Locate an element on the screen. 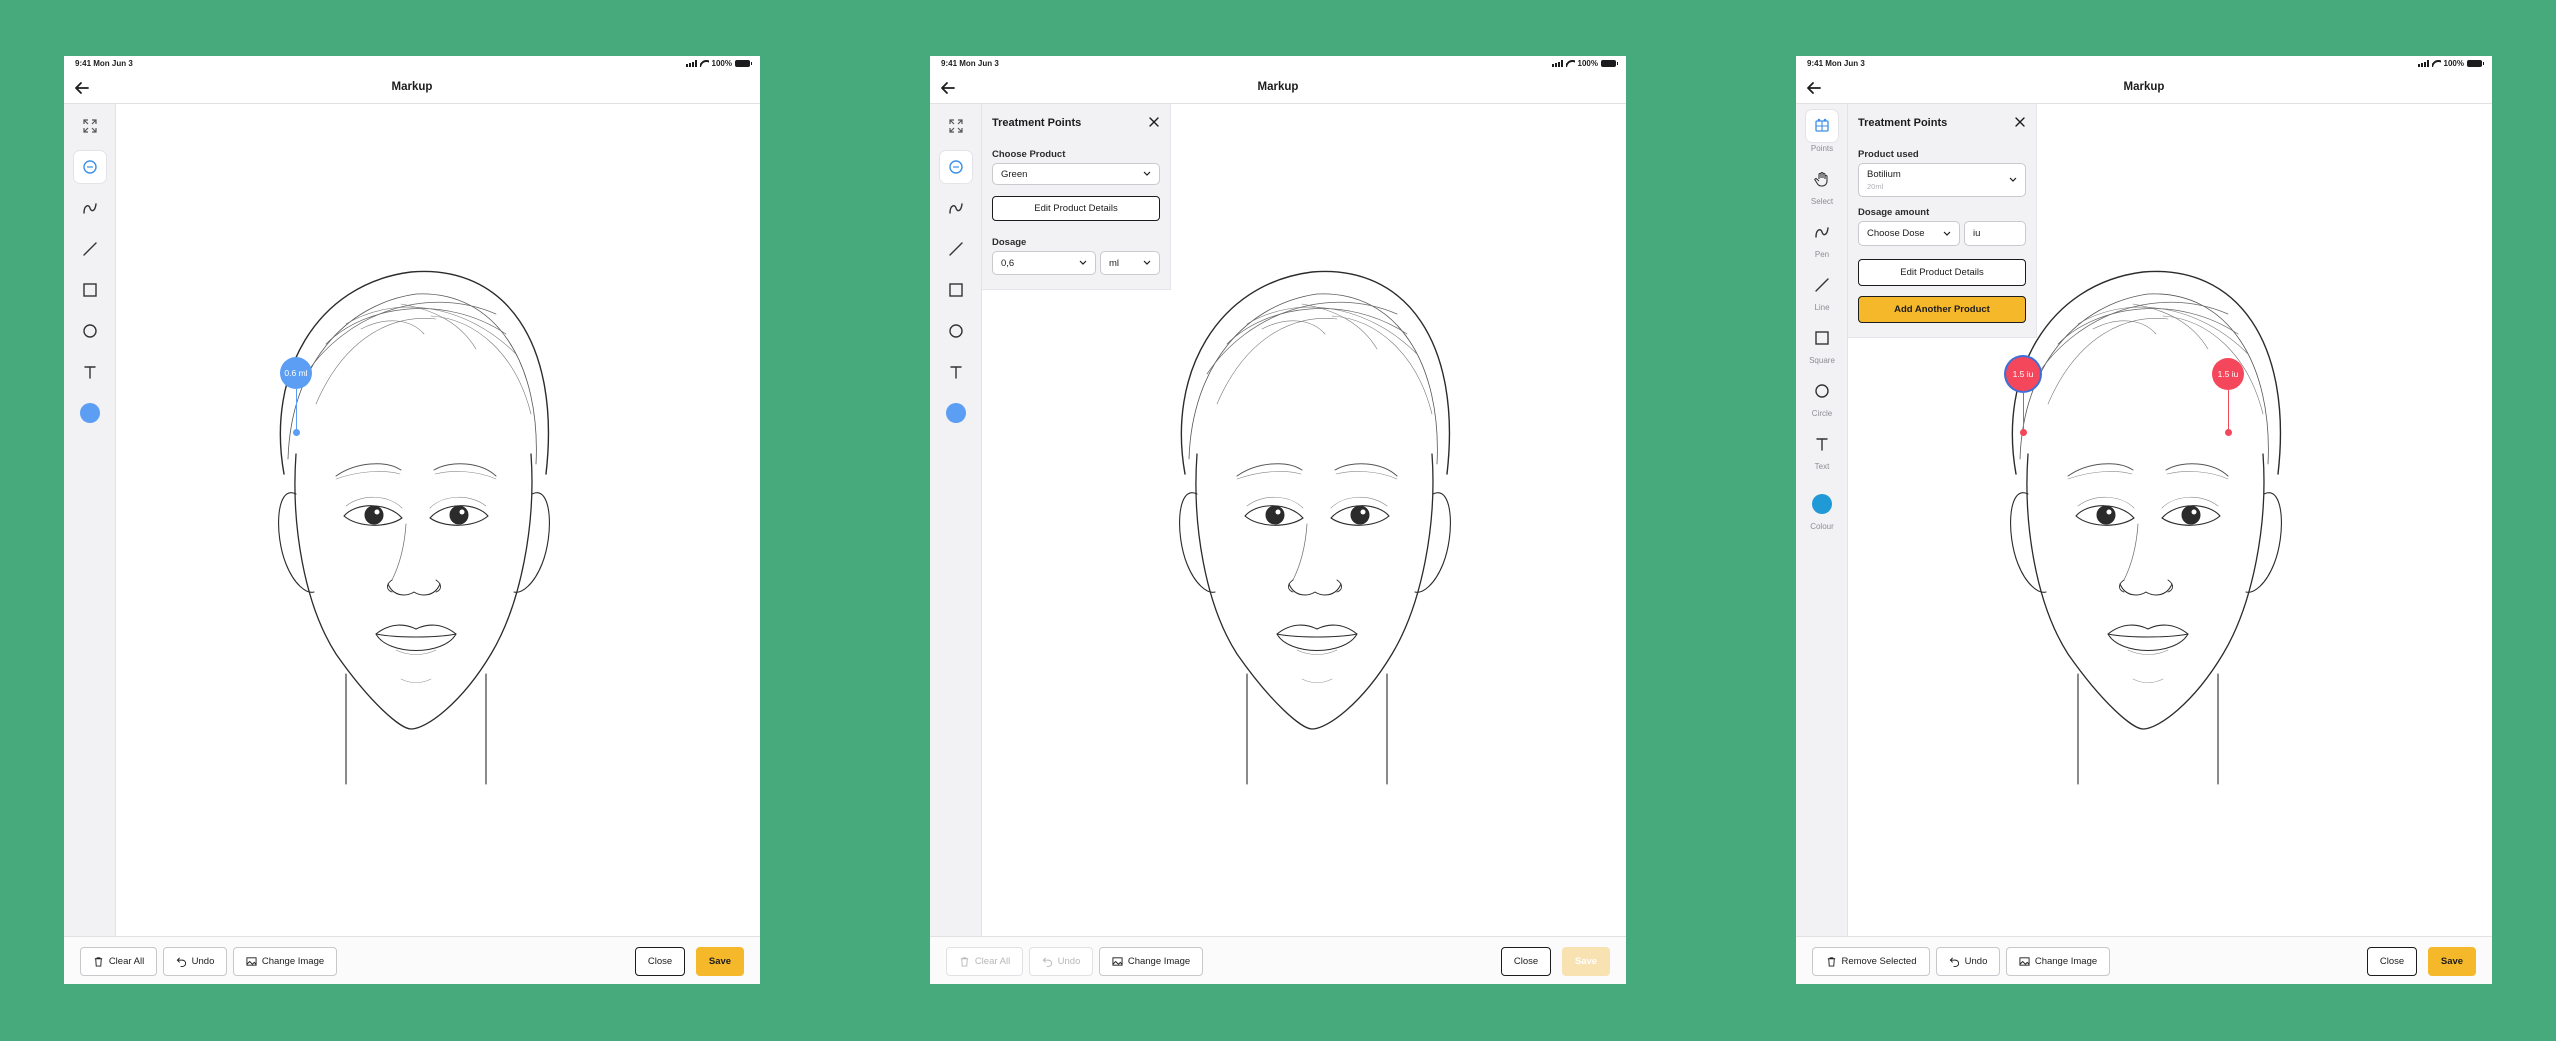  face-drawing is located at coordinates (414, 527).